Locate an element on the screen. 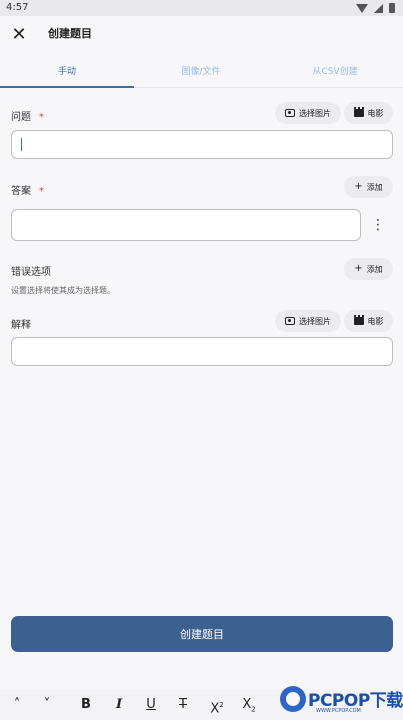  chevron-down-icon: ˅ is located at coordinates (47, 705).